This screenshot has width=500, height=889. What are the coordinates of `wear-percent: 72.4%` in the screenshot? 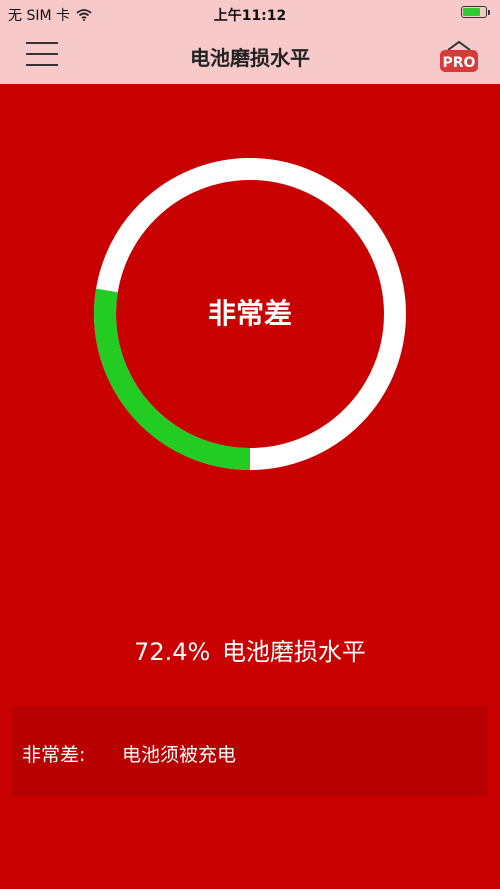 It's located at (172, 652).